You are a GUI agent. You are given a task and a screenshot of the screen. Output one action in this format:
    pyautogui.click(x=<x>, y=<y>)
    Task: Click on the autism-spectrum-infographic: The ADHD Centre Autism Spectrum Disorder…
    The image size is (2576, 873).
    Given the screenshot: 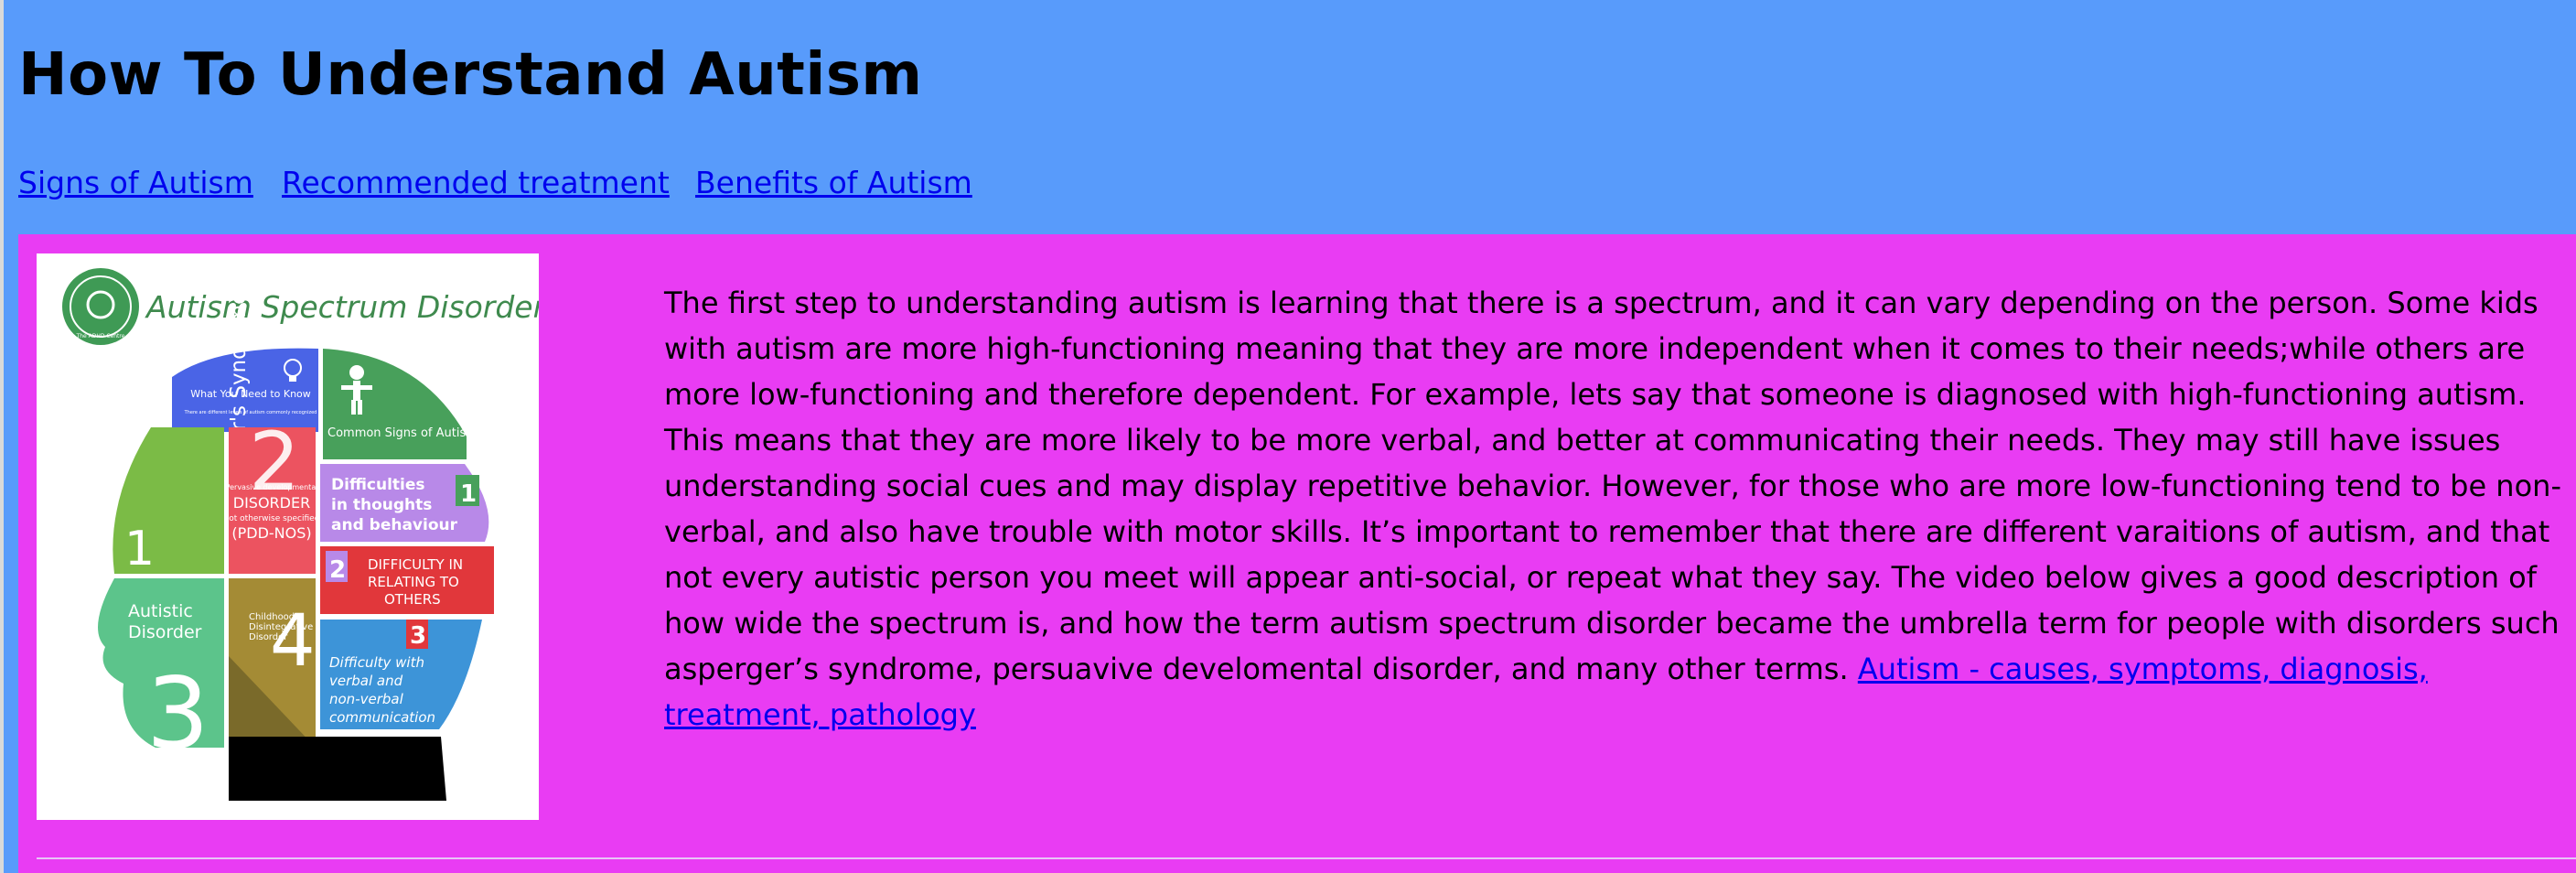 What is the action you would take?
    pyautogui.click(x=288, y=536)
    